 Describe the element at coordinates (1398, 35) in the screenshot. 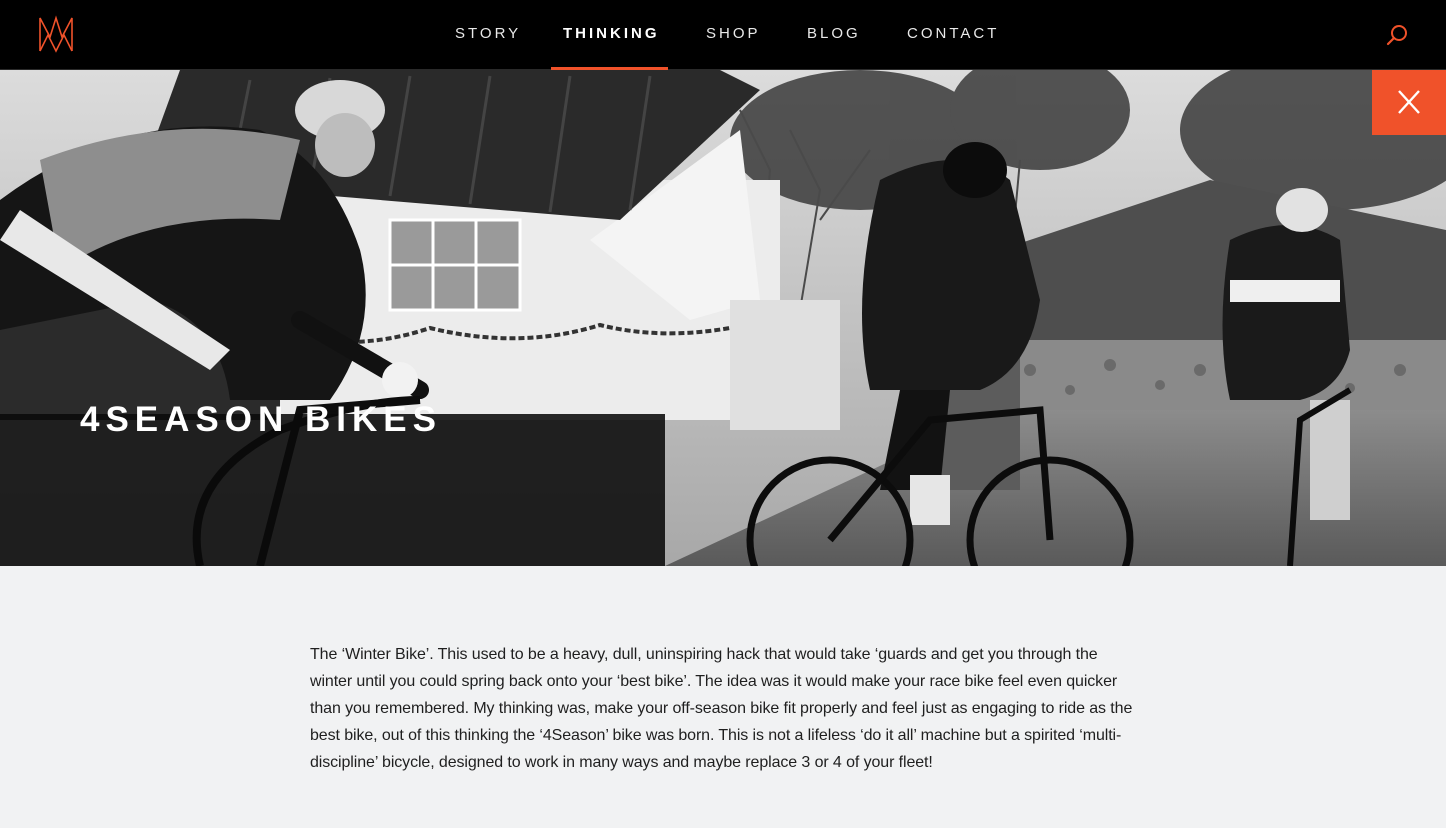

I see `search-icon` at that location.